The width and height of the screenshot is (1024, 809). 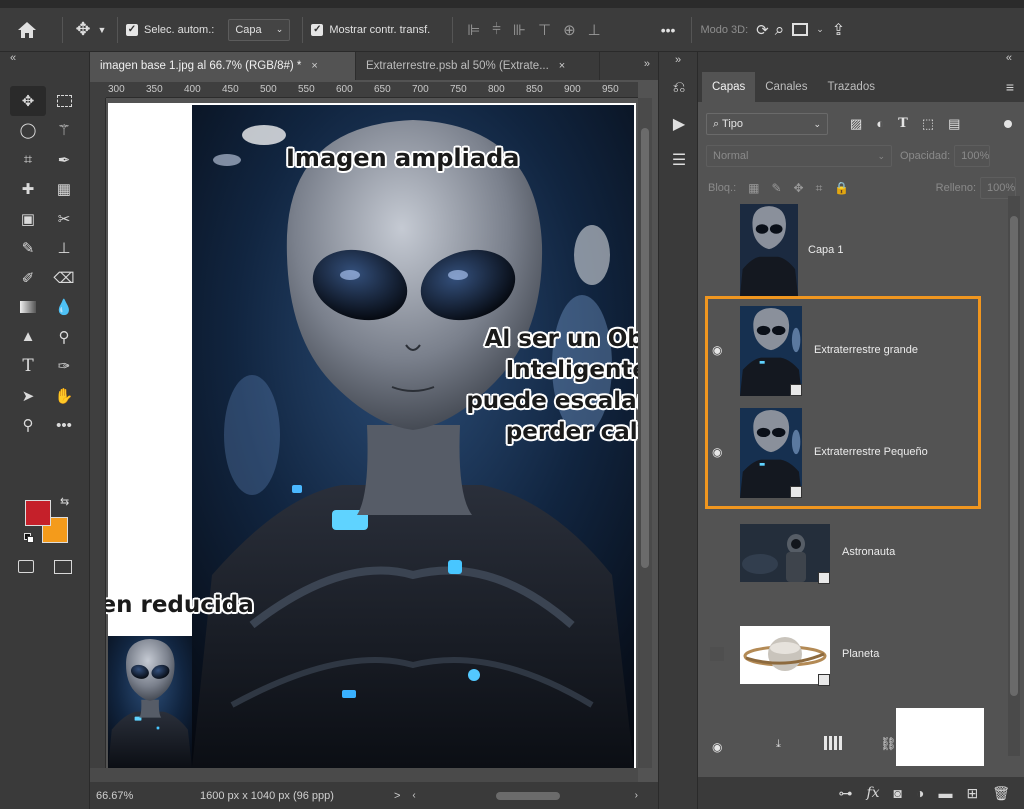 I want to click on blur-tool-icon: 💧, so click(x=64, y=308).